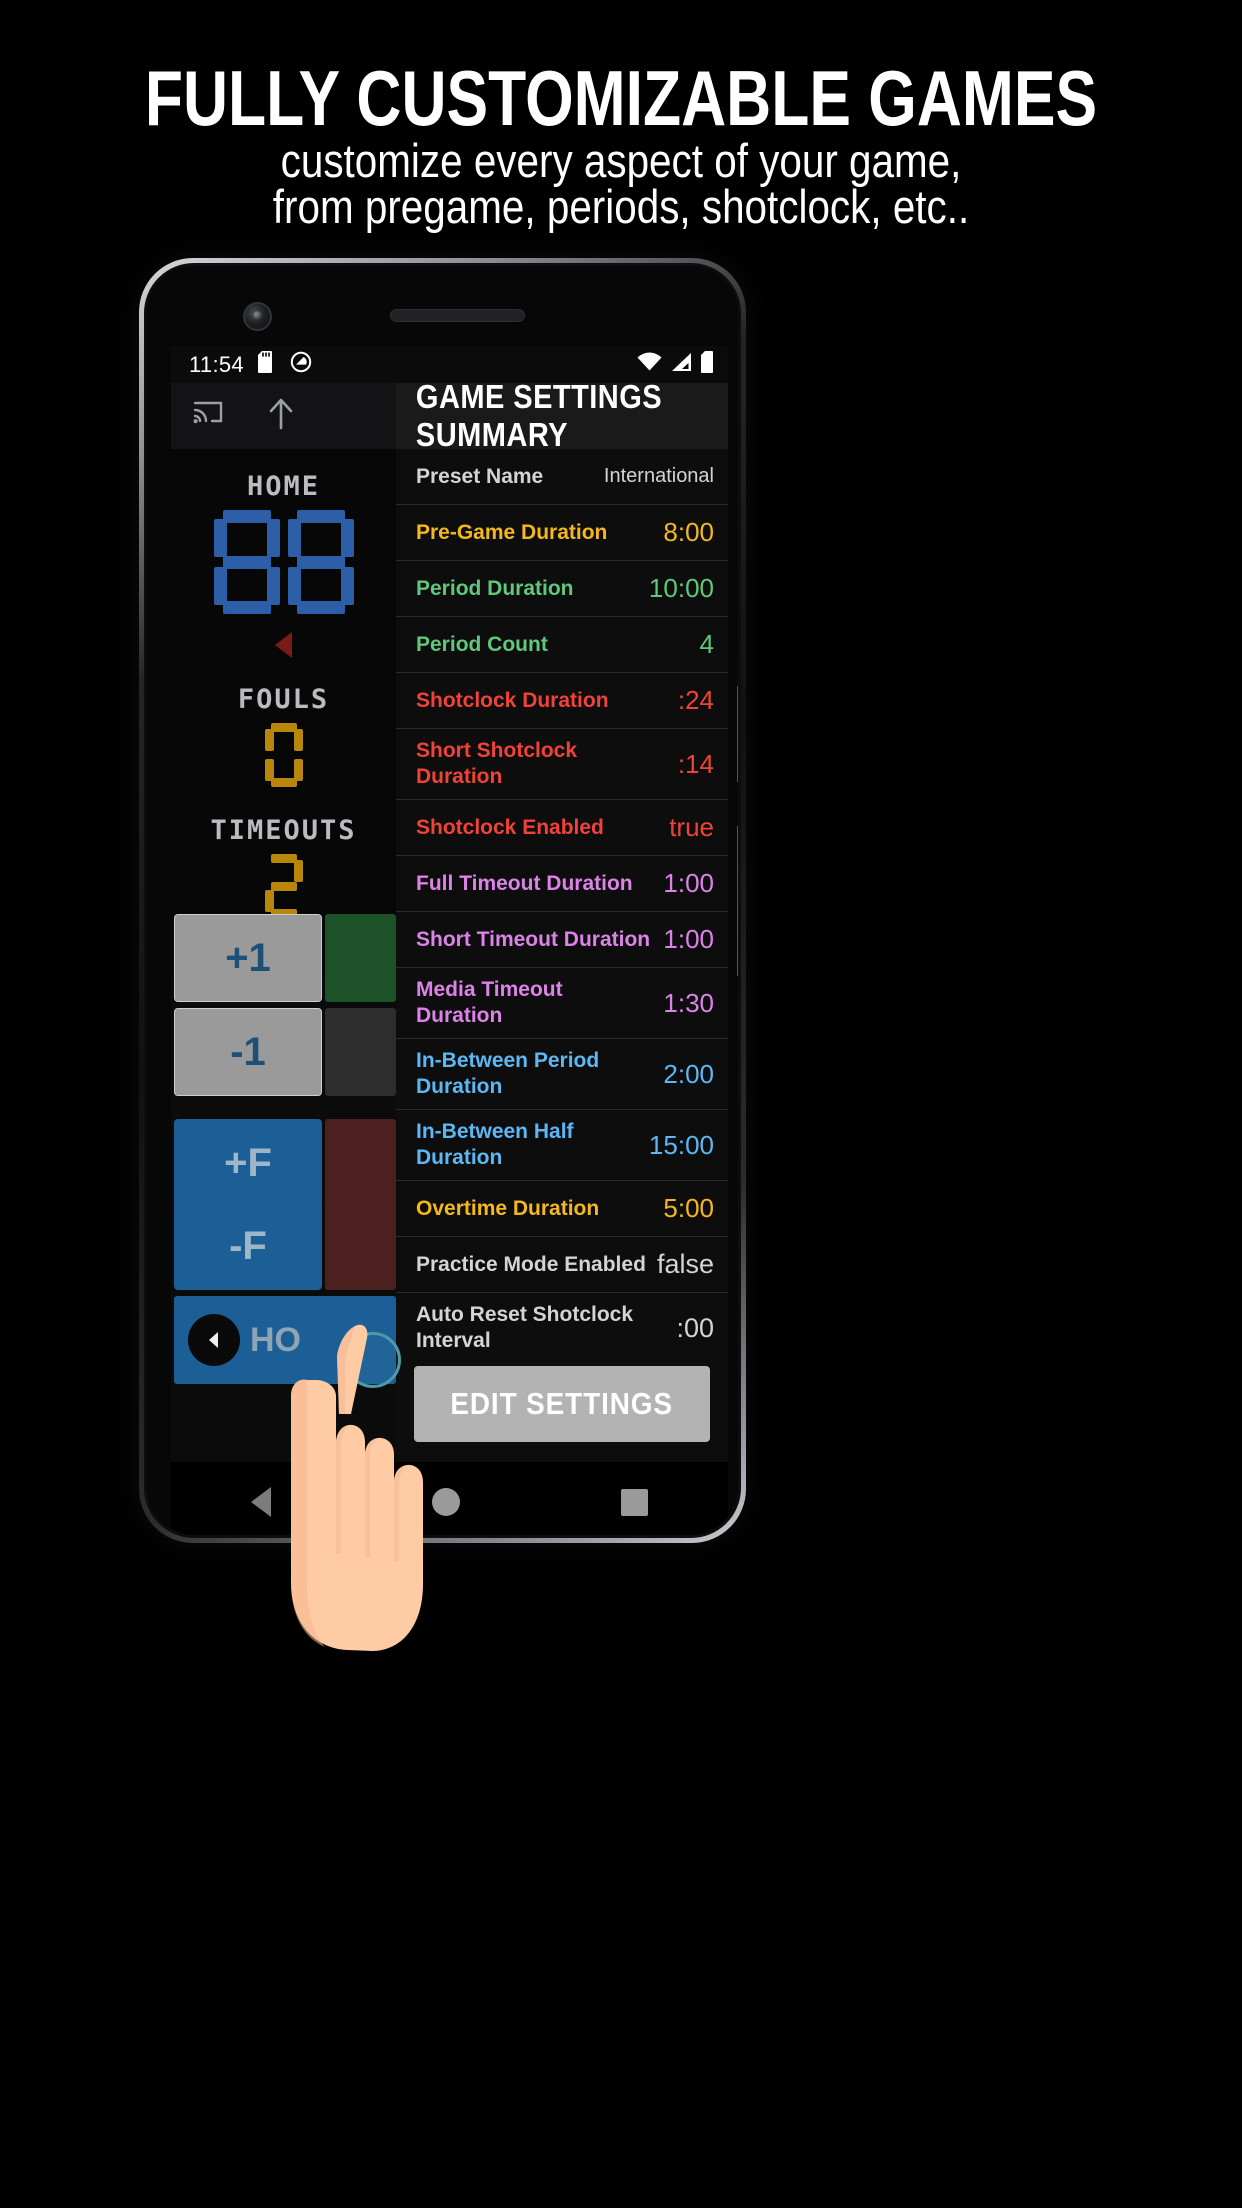 This screenshot has height=2208, width=1242. Describe the element at coordinates (708, 364) in the screenshot. I see `battery-icon` at that location.